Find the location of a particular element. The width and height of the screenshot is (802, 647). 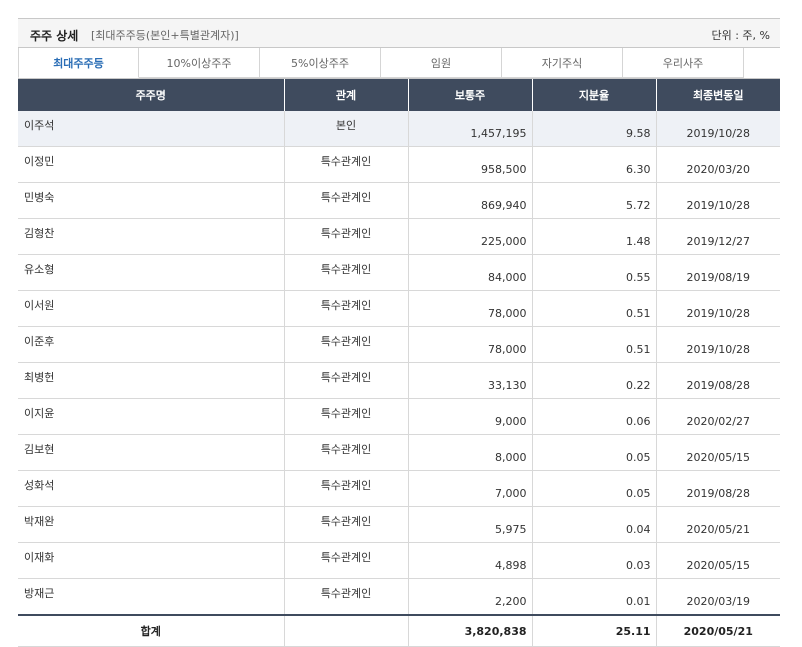

table-row: 박재완 특수관계인 5,975 0.04 2020/05/21 is located at coordinates (399, 524).